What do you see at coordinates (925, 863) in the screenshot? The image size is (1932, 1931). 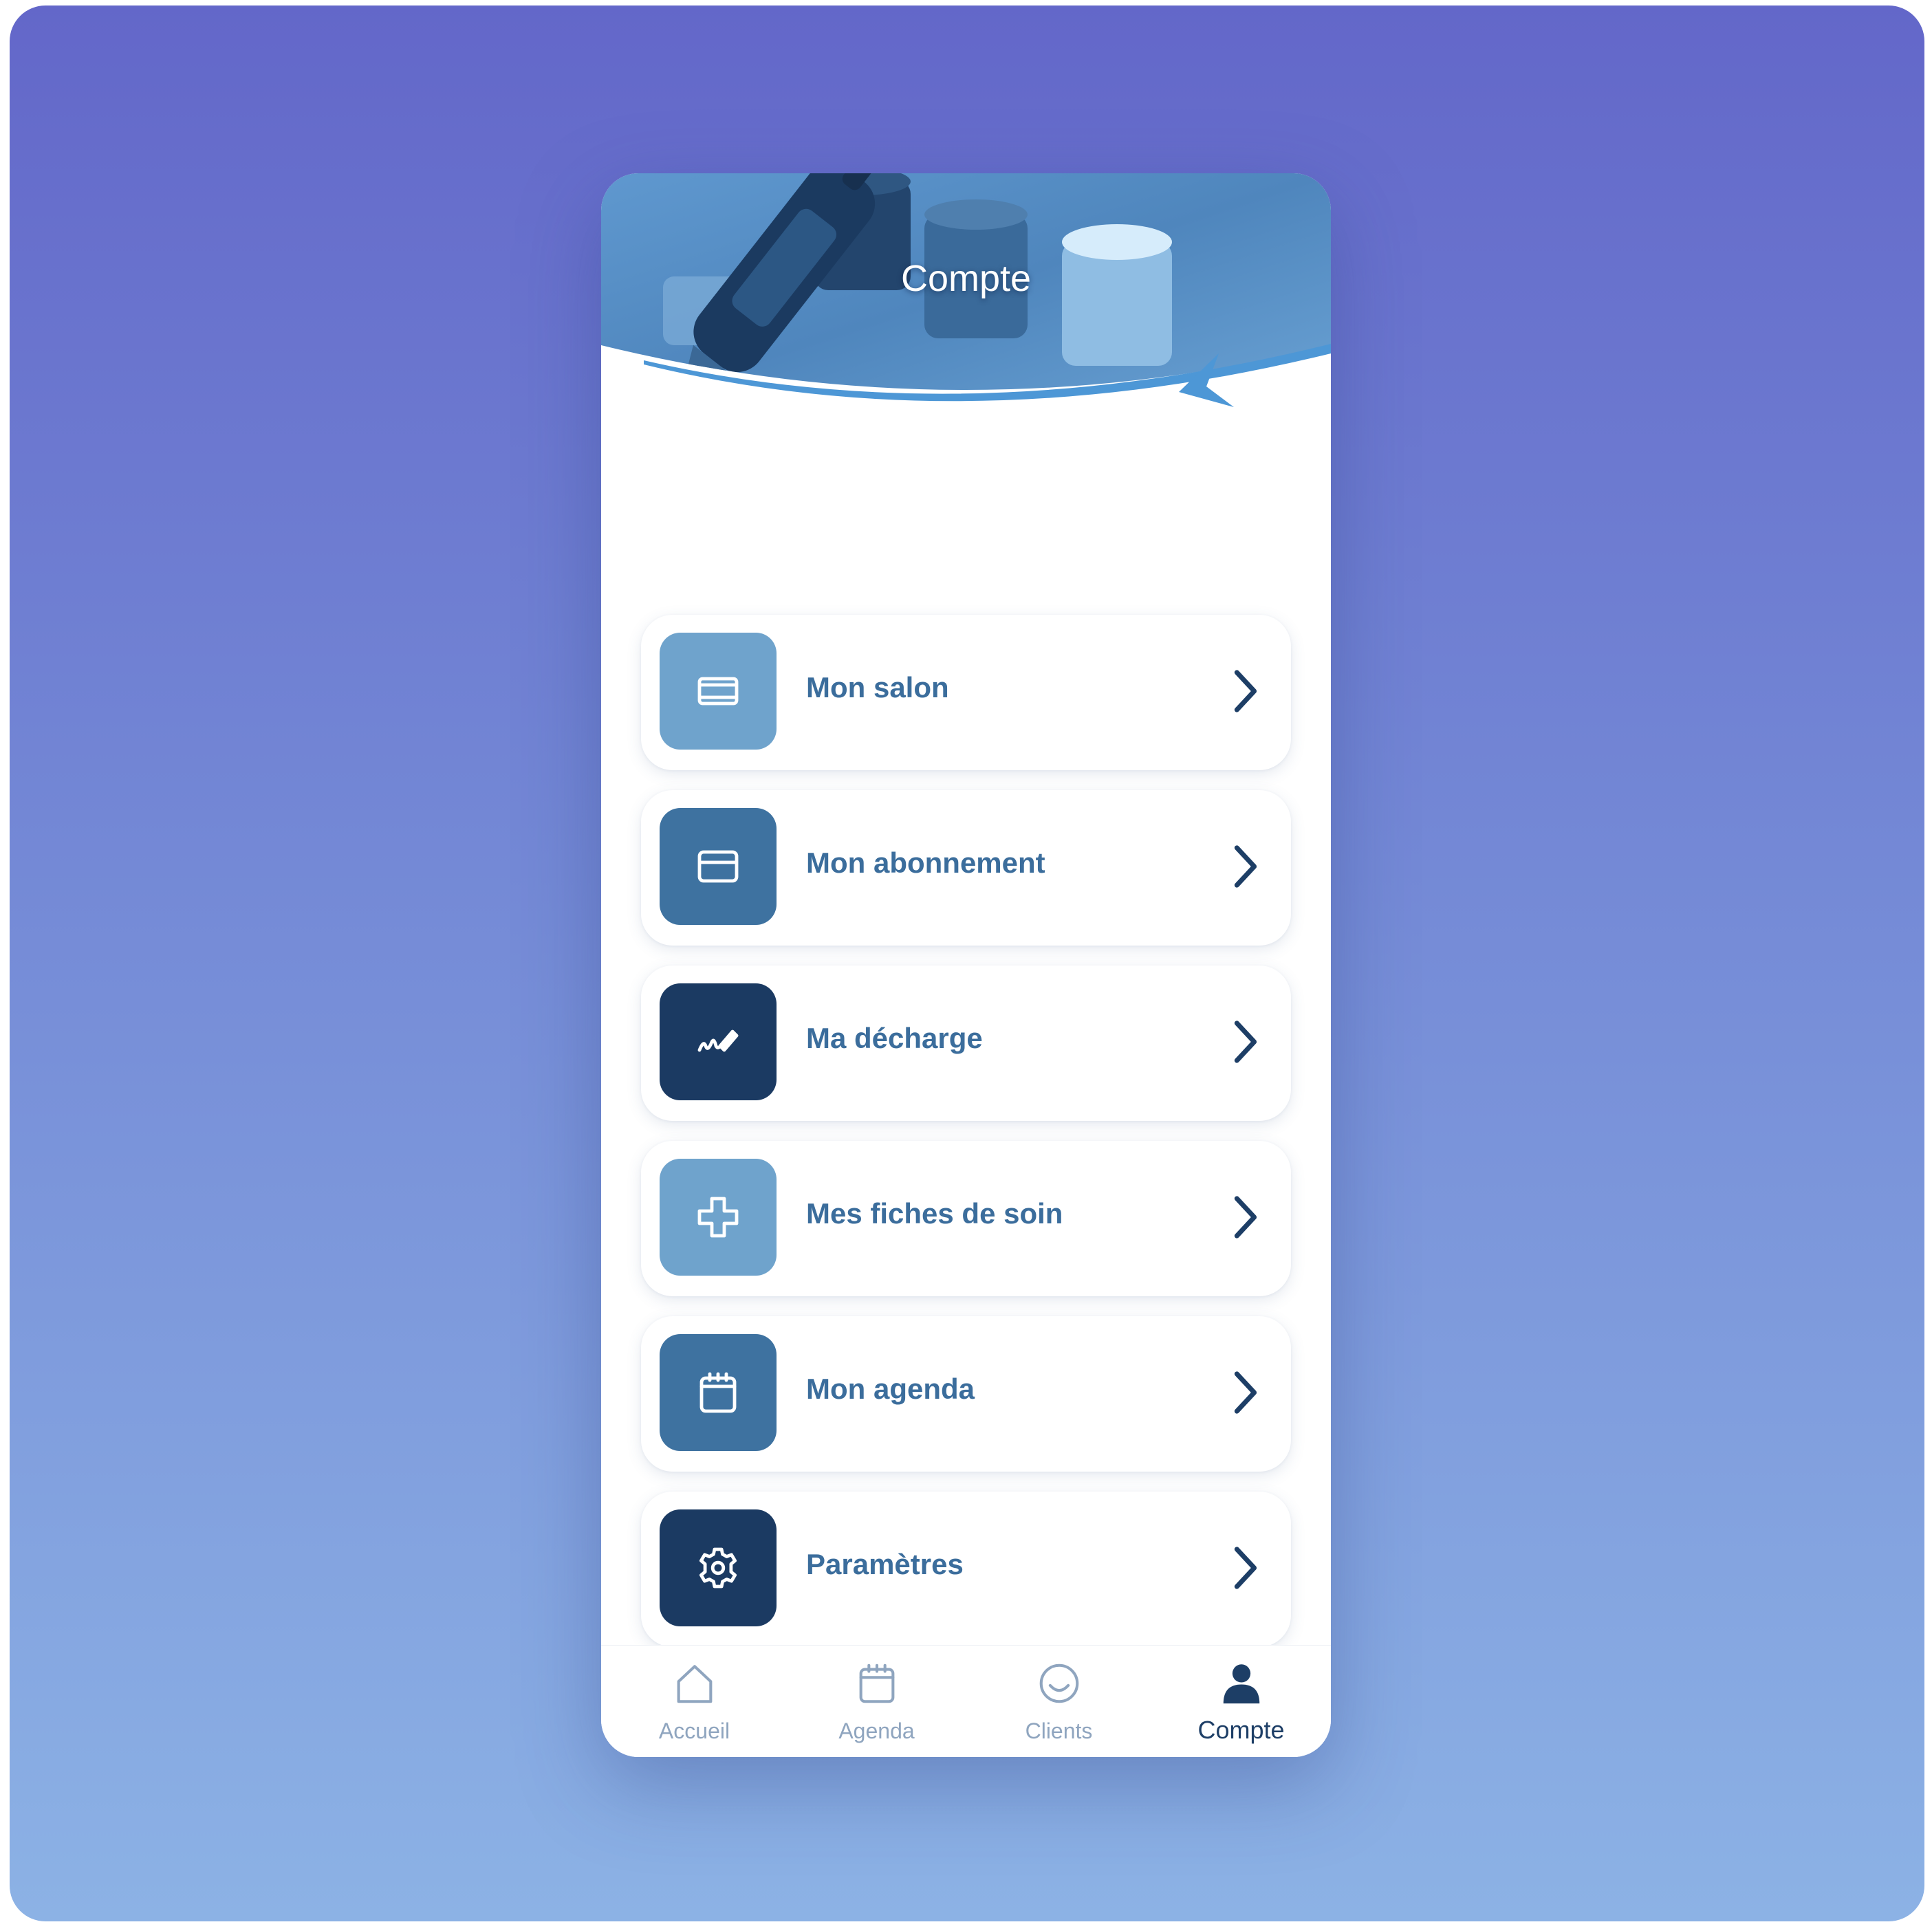 I see `menu-item-label: Mon abonnement` at bounding box center [925, 863].